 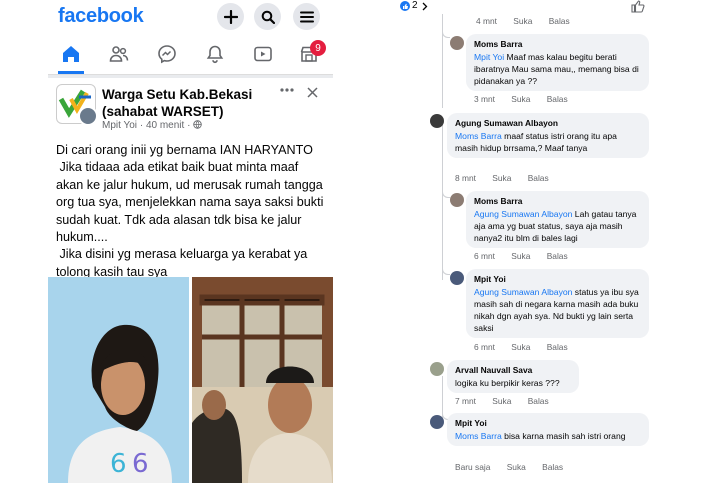 I want to click on tab-friends, so click(x=119, y=54).